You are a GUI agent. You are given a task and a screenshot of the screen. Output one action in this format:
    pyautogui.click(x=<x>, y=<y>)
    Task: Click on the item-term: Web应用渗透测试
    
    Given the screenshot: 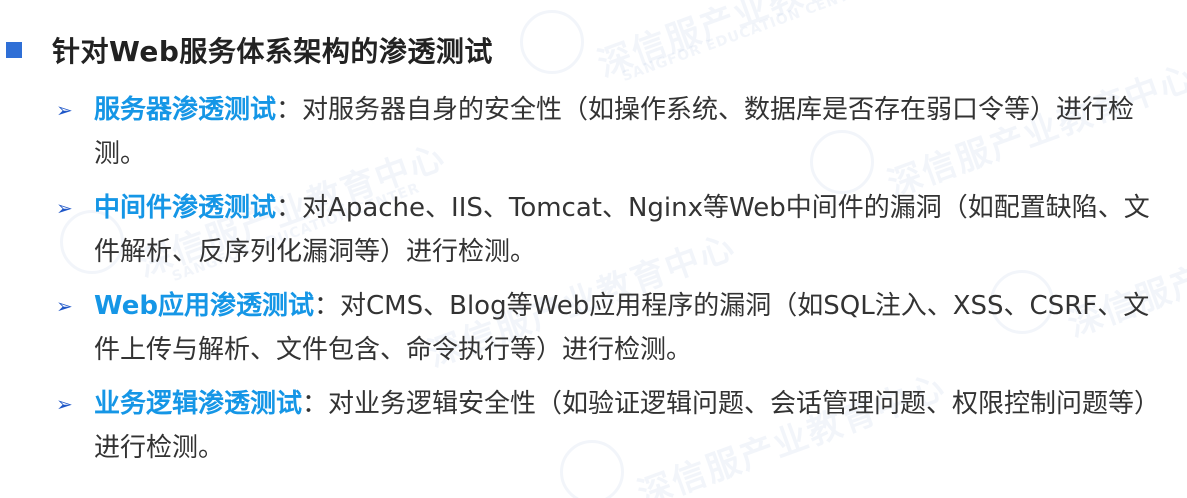 What is the action you would take?
    pyautogui.click(x=204, y=306)
    